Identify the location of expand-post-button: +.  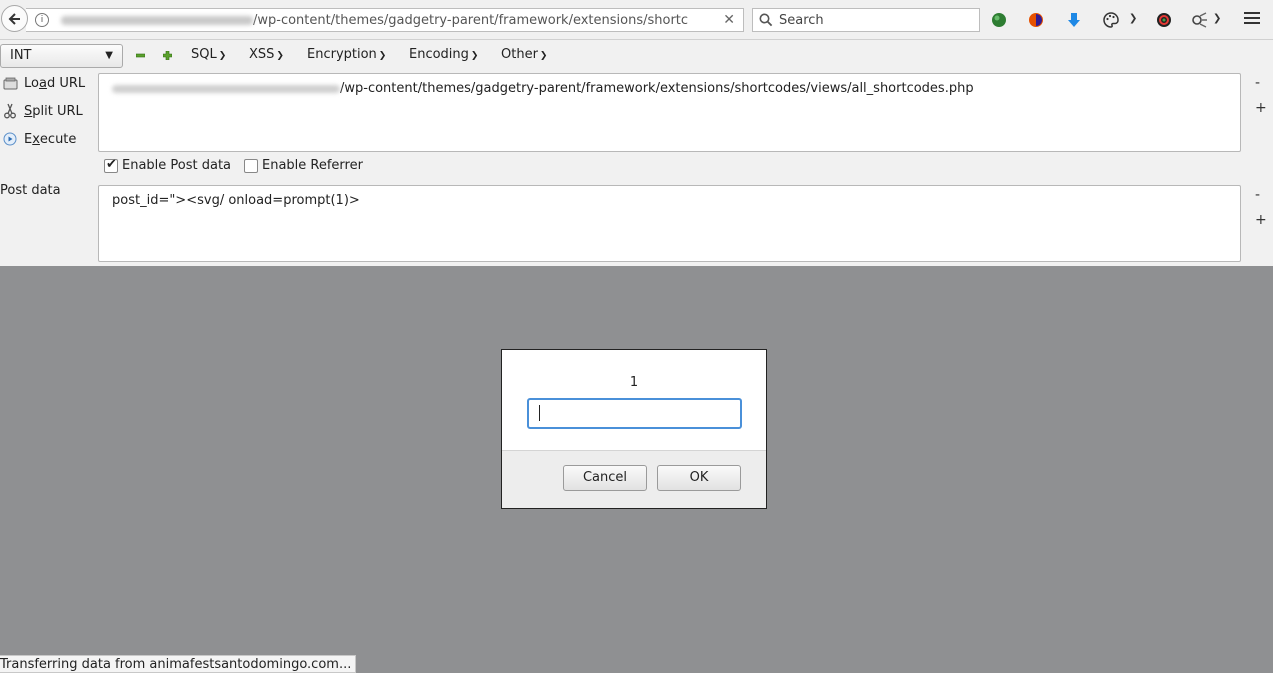
(1261, 220).